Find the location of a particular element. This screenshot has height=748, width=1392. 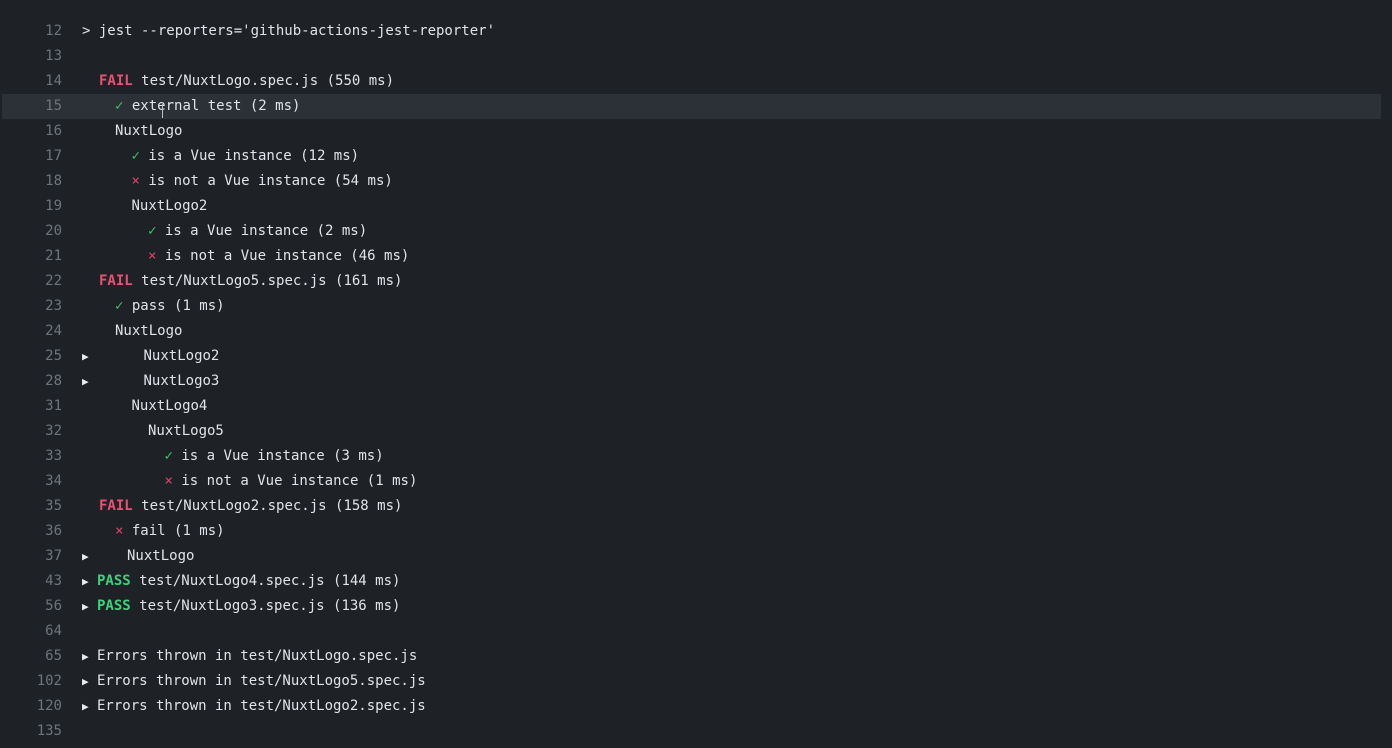

log-text: pass (1 ms) is located at coordinates (178, 306).